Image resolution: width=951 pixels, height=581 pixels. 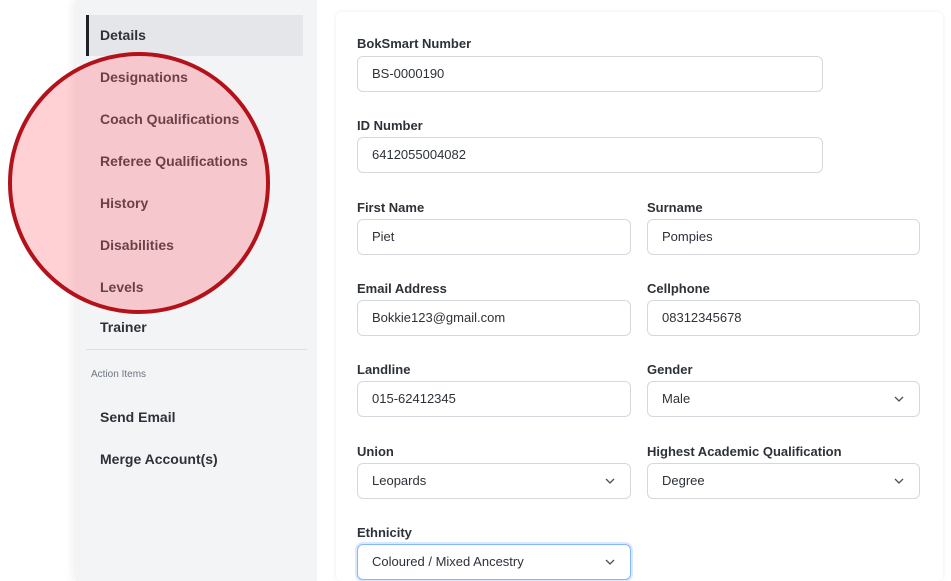 I want to click on sidebar-item-designations: Designations, so click(x=194, y=77).